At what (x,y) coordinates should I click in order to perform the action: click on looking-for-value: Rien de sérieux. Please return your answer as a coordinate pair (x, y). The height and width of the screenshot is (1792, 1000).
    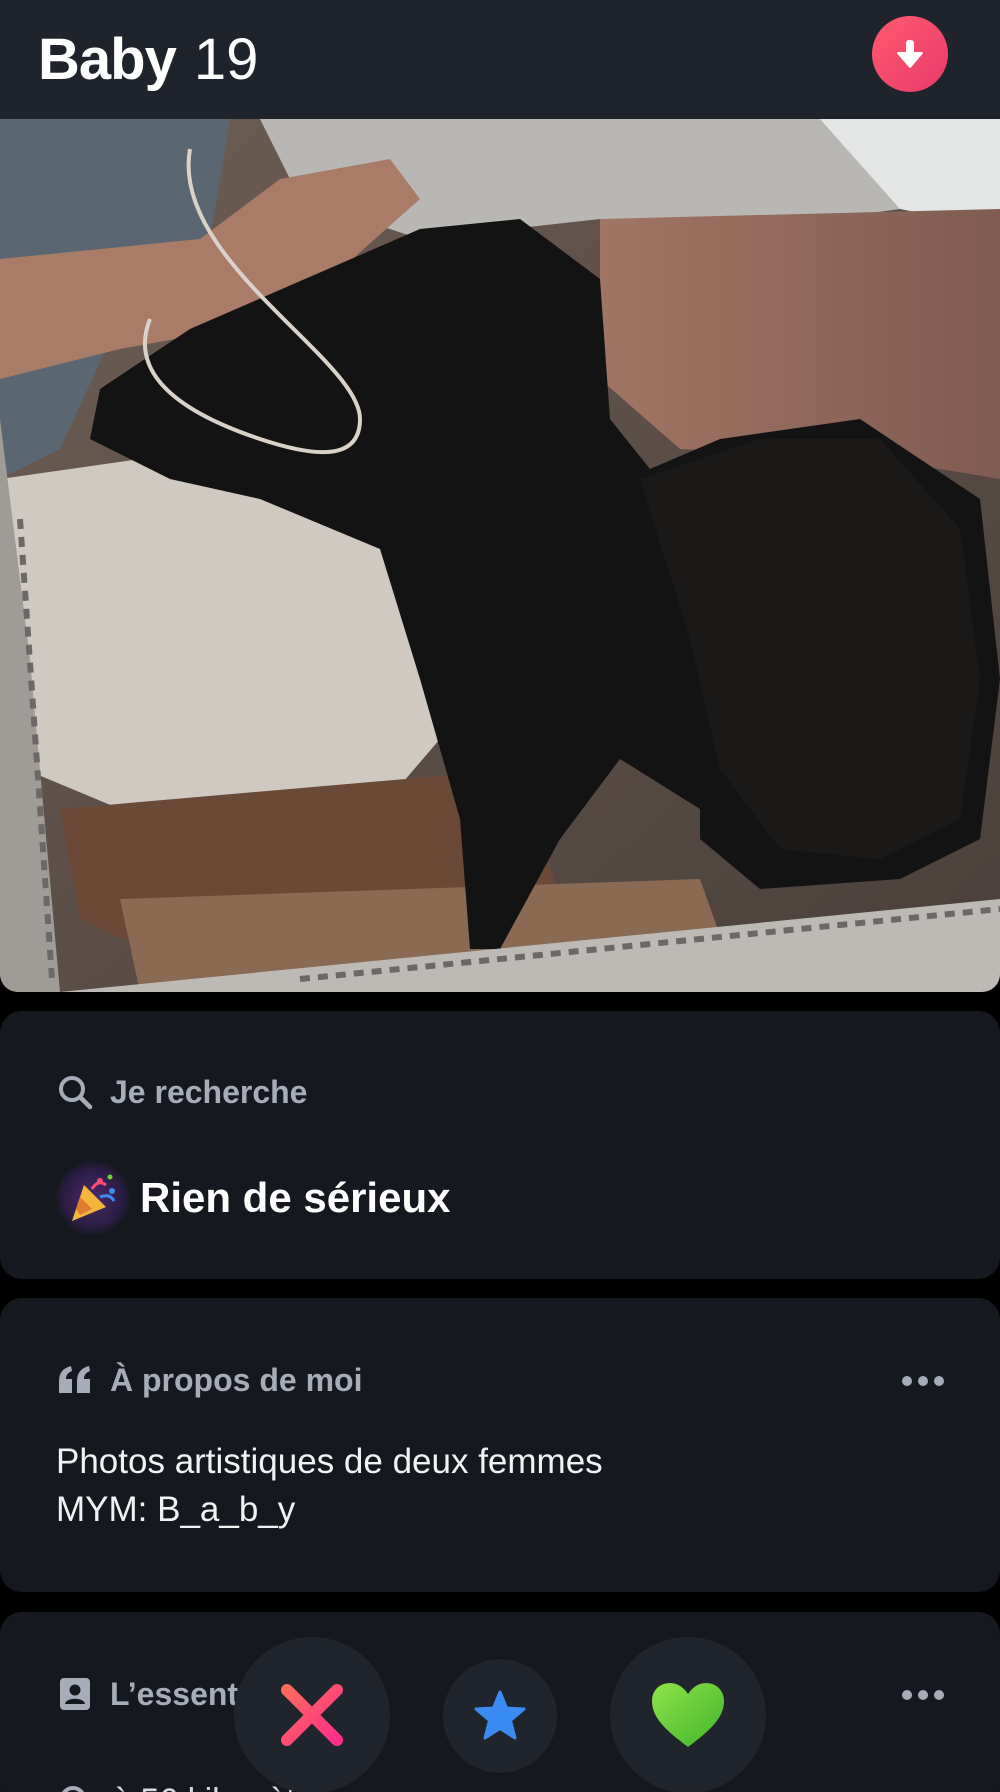
    Looking at the image, I should click on (295, 1197).